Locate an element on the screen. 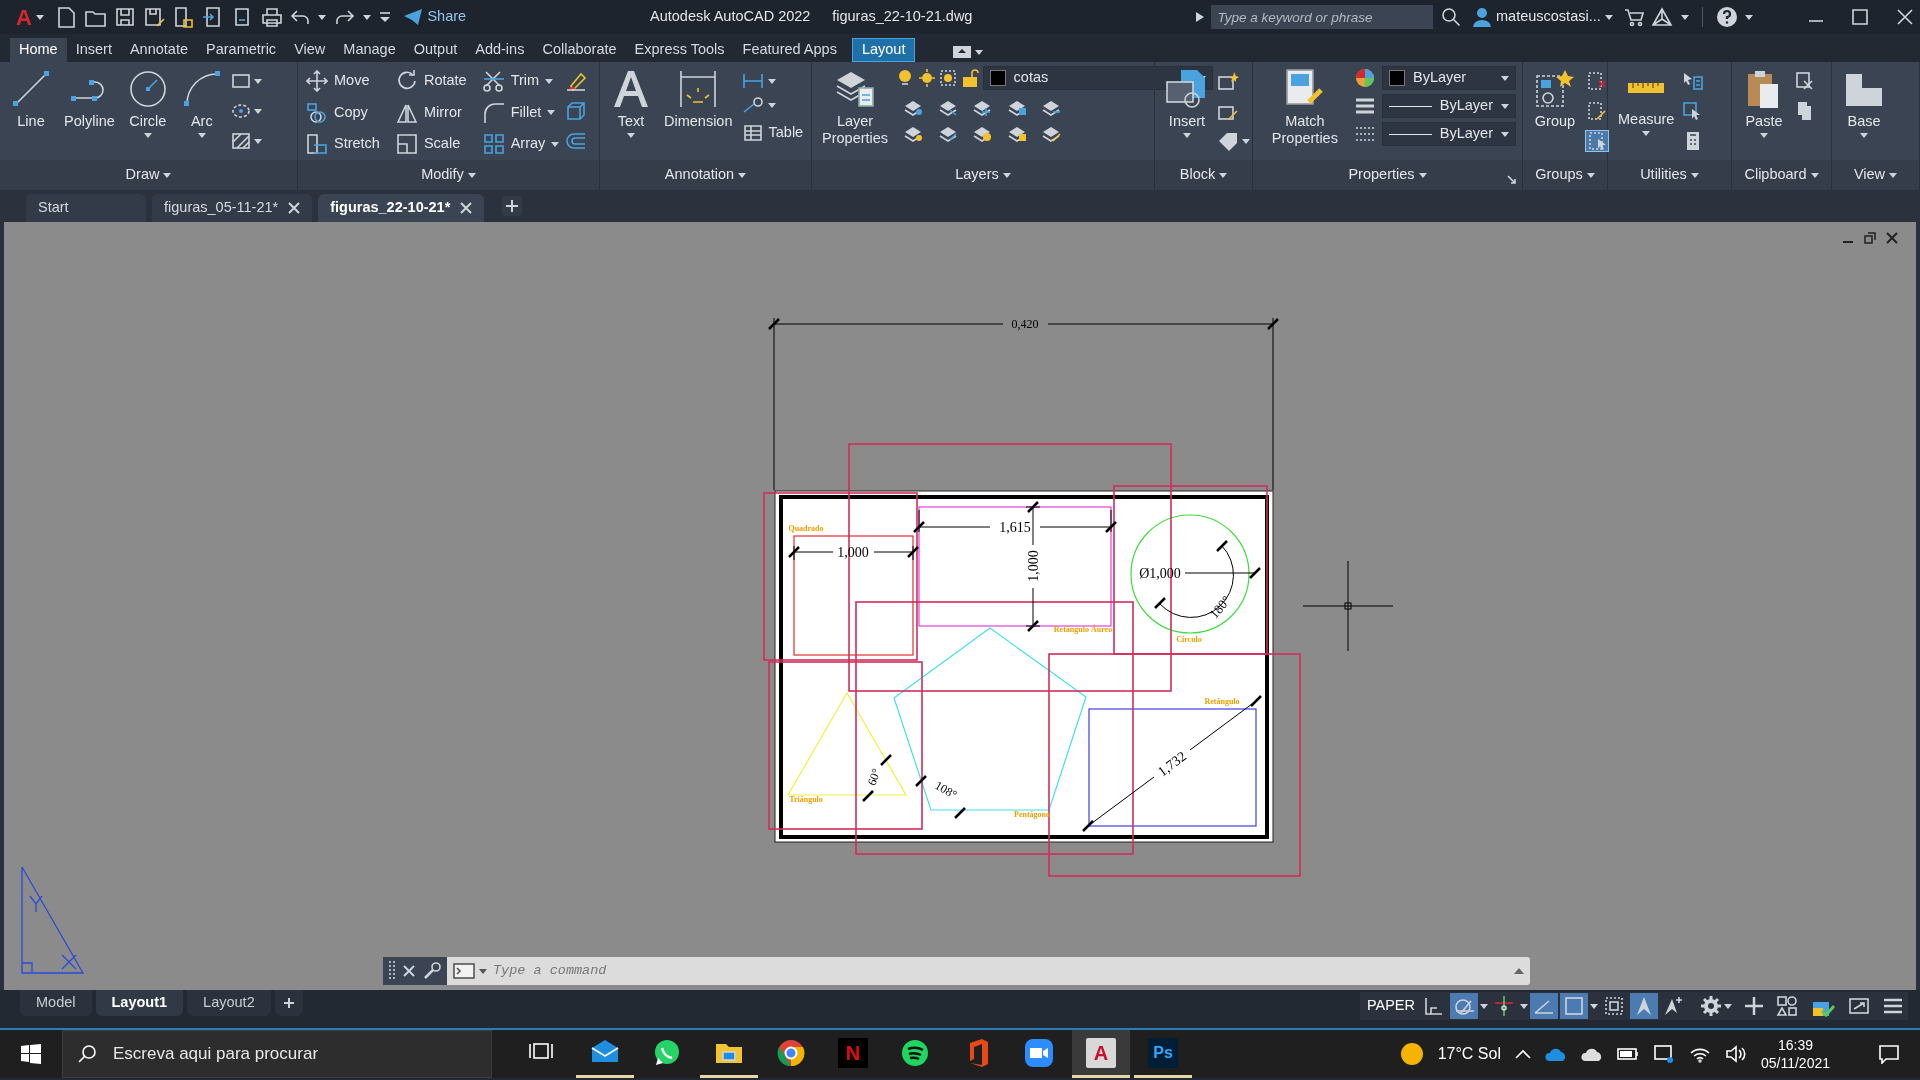  ribbon-tool-button: Mirror is located at coordinates (431, 112).